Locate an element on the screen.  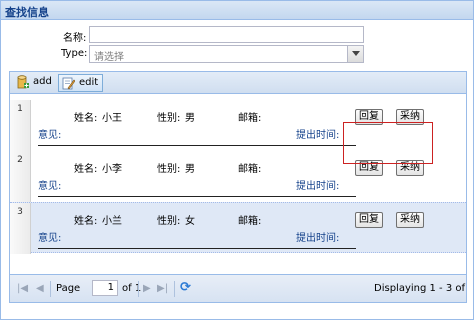
name-value: 小李 is located at coordinates (112, 169).